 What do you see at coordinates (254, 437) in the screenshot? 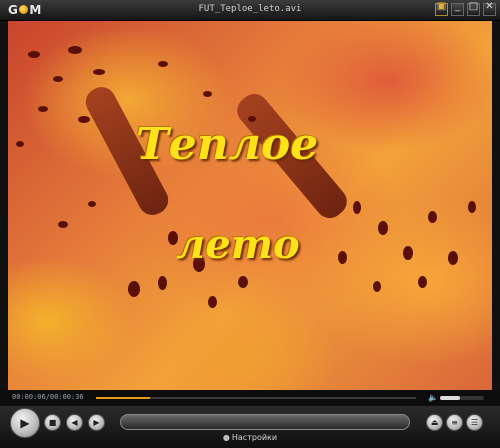
I see `settings-label: Настройки` at bounding box center [254, 437].